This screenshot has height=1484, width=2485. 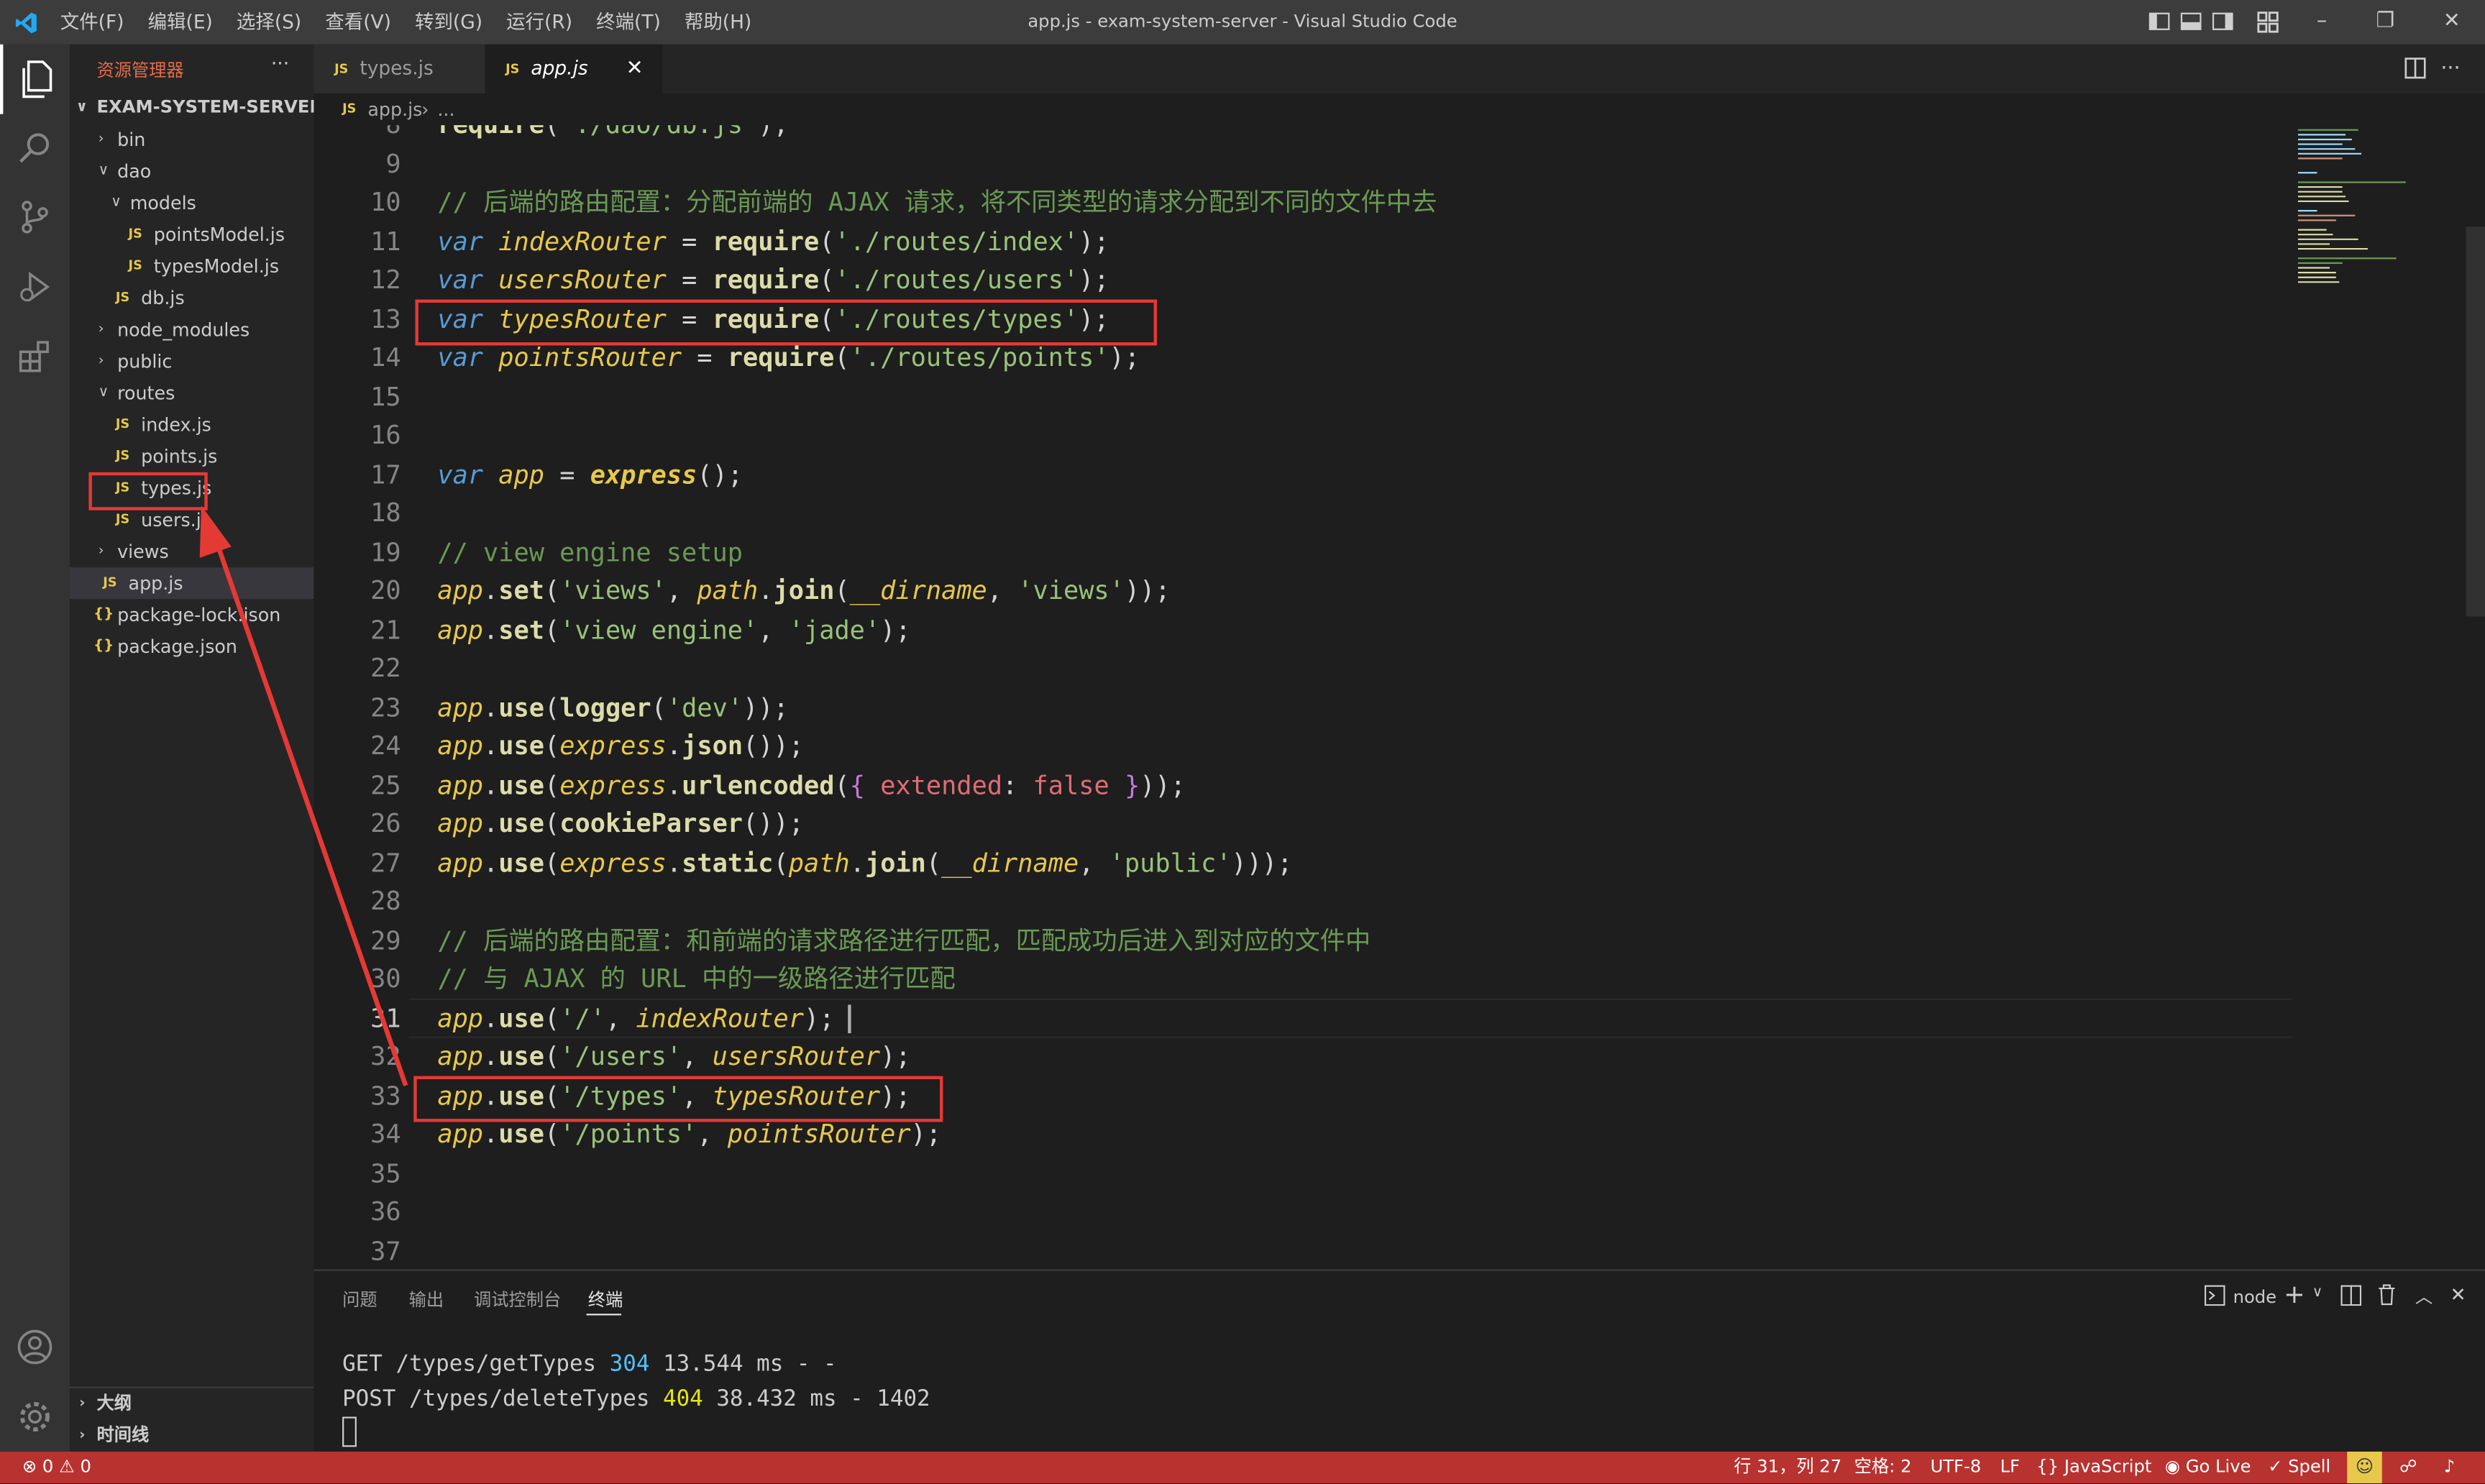 What do you see at coordinates (2351, 1295) in the screenshot?
I see `split-terminal-icon` at bounding box center [2351, 1295].